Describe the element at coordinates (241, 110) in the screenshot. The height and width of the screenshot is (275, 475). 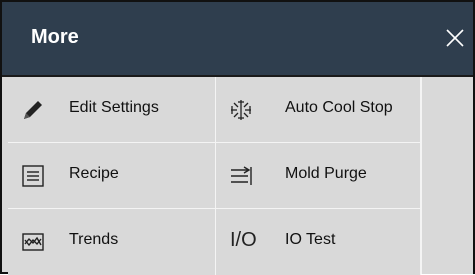
I see `snowflake-icon` at that location.